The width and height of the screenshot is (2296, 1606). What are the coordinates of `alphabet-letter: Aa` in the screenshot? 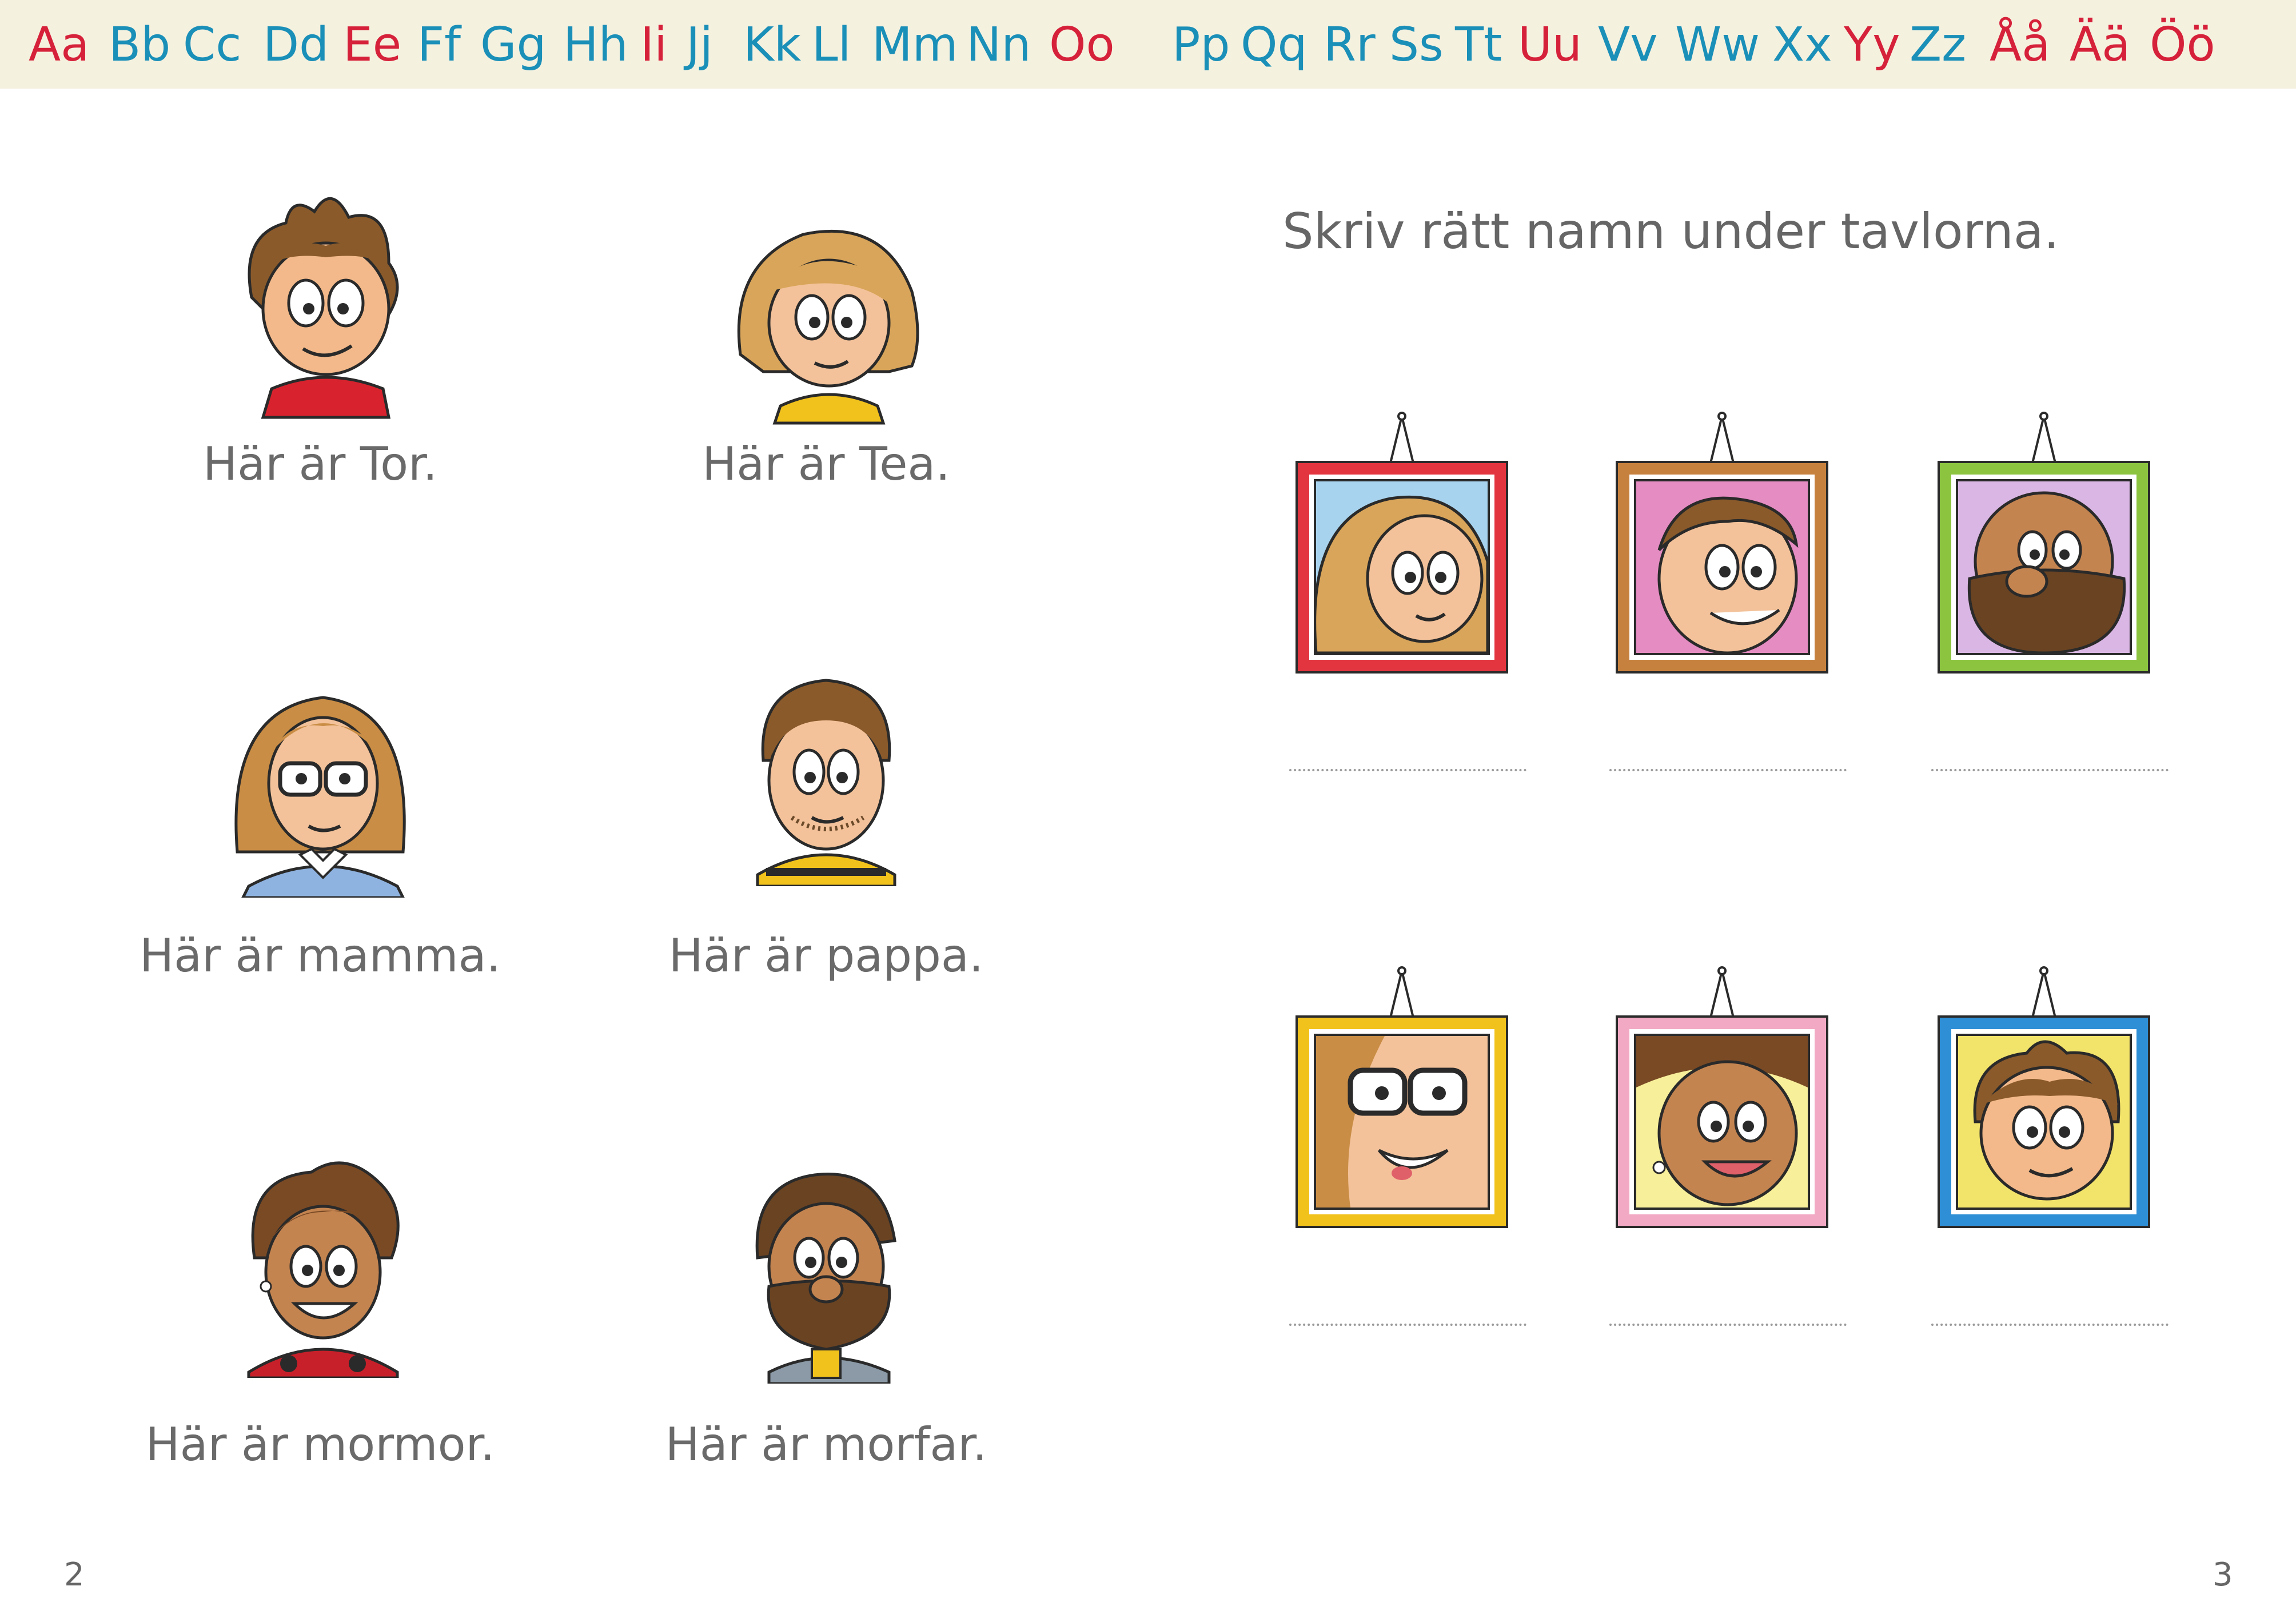 It's located at (60, 45).